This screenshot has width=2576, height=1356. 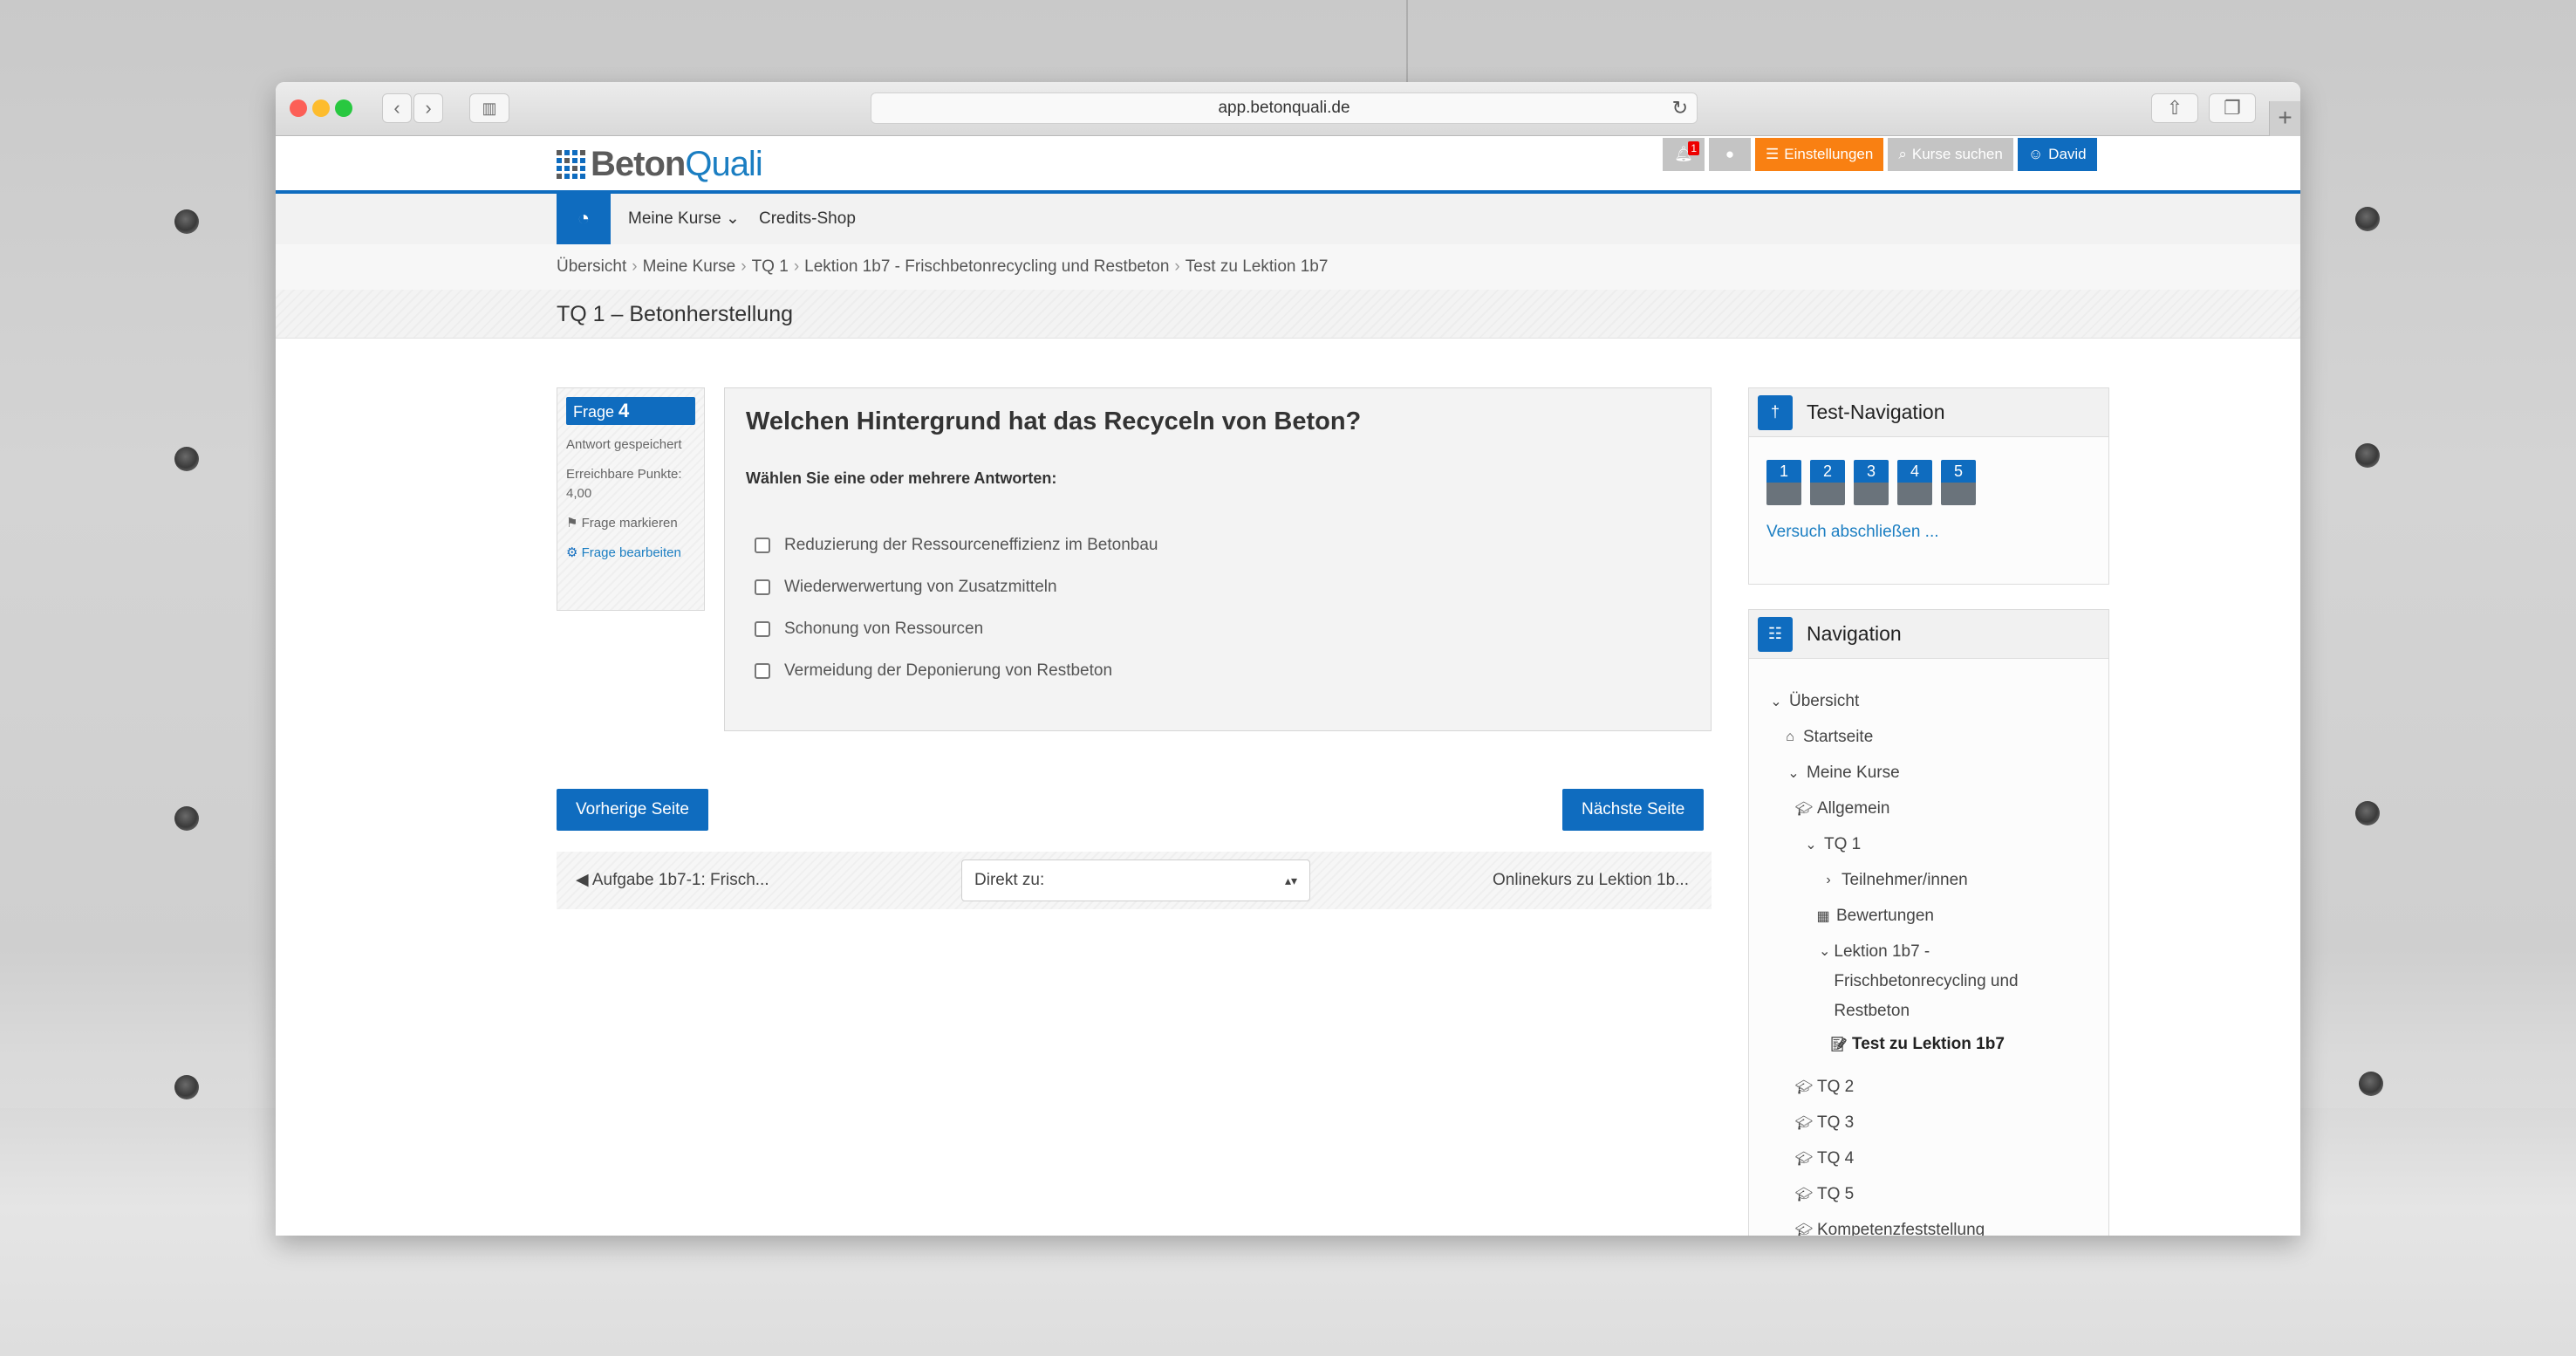 I want to click on sidebar-icon: ▥, so click(x=489, y=108).